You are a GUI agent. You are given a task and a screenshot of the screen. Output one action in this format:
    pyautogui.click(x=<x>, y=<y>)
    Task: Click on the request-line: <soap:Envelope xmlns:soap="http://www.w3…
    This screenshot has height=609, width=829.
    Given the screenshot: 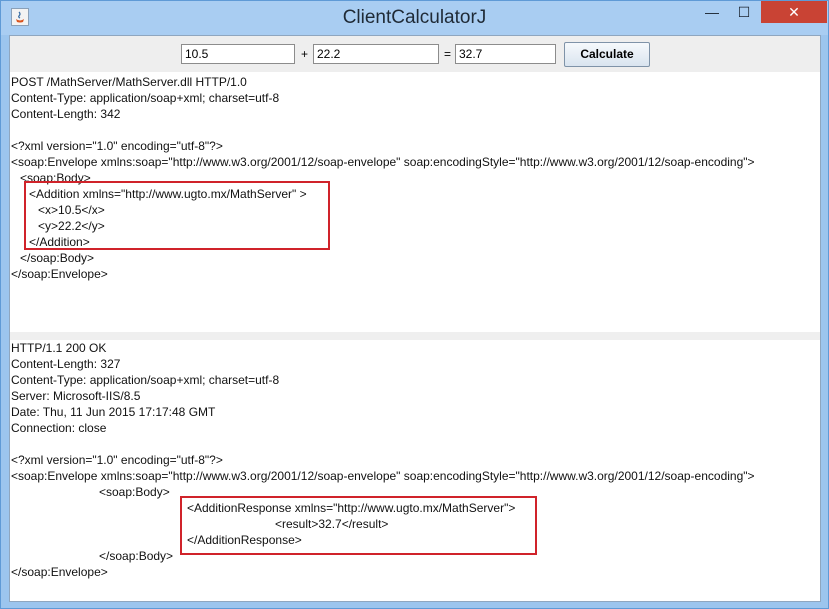 What is the action you would take?
    pyautogui.click(x=383, y=162)
    